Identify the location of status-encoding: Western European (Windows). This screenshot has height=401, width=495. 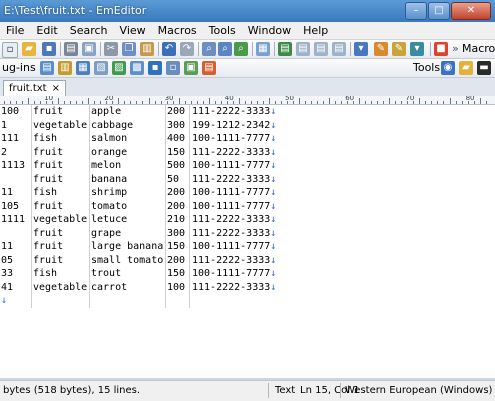
(418, 390).